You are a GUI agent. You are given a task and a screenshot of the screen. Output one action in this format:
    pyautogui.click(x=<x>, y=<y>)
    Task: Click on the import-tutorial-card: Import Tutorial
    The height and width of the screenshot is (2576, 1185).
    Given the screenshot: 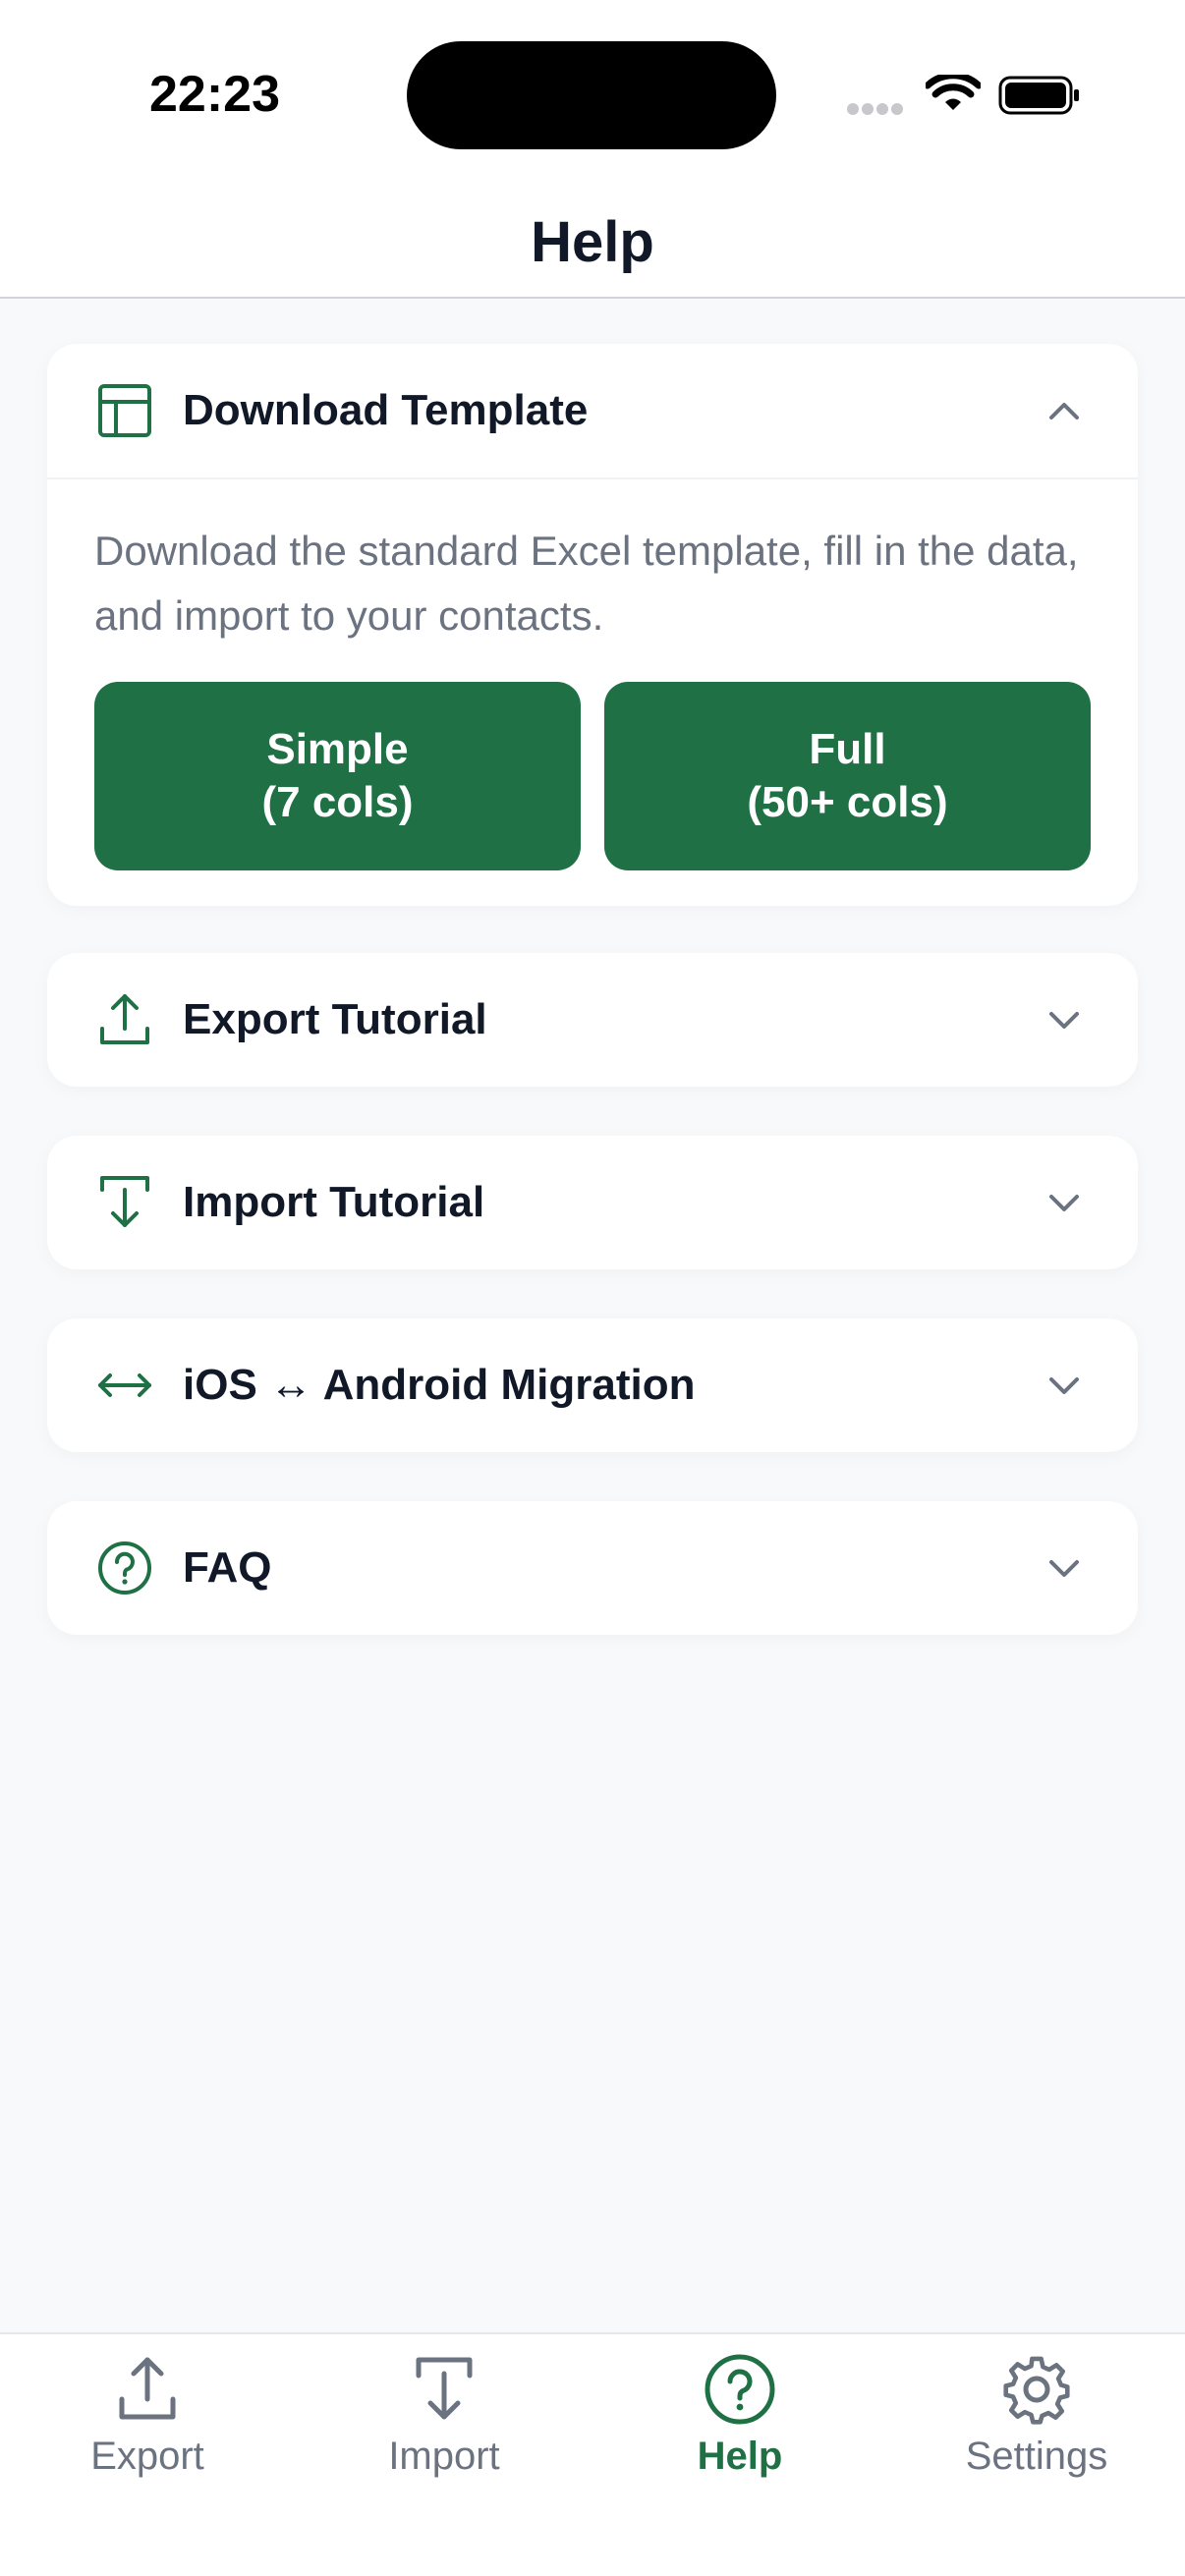 What is the action you would take?
    pyautogui.click(x=592, y=1202)
    